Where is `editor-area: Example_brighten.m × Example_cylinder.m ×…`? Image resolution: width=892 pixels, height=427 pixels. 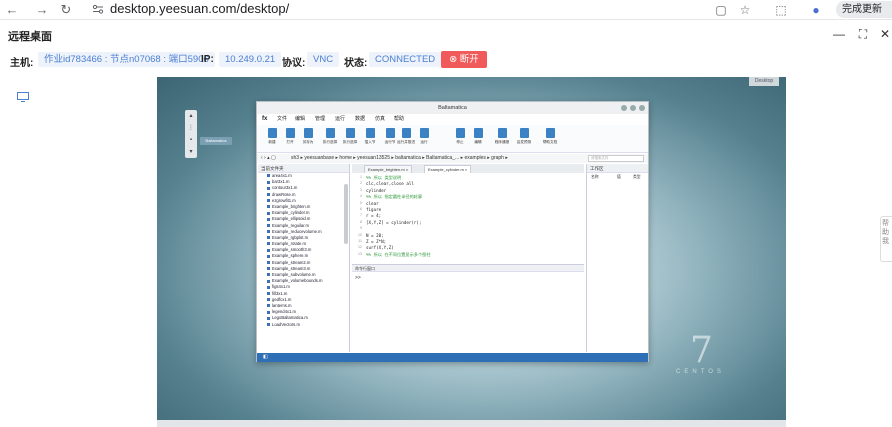
editor-area: Example_brighten.m × Example_cylinder.m ×… is located at coordinates (468, 258).